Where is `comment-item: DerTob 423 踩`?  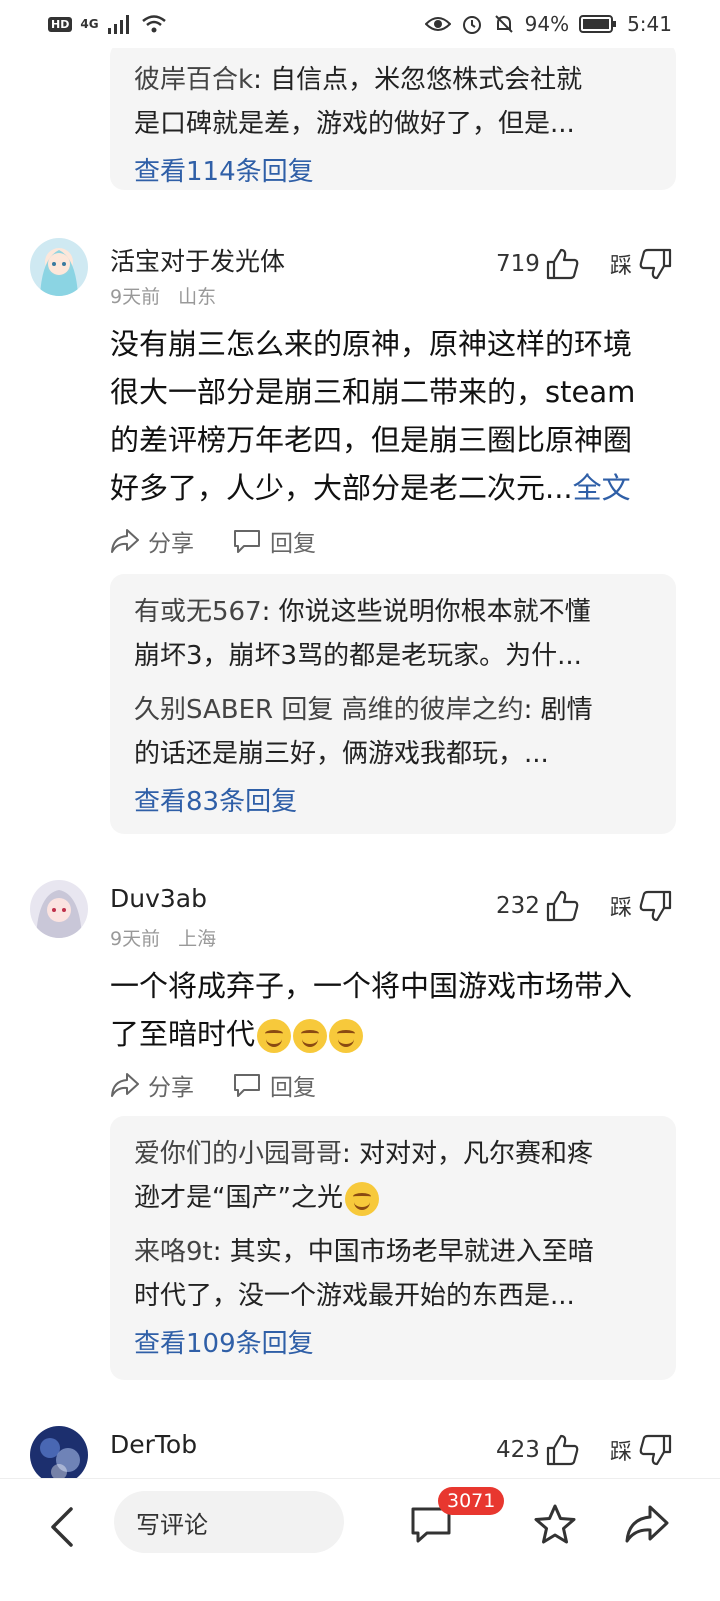 comment-item: DerTob 423 踩 is located at coordinates (360, 1452).